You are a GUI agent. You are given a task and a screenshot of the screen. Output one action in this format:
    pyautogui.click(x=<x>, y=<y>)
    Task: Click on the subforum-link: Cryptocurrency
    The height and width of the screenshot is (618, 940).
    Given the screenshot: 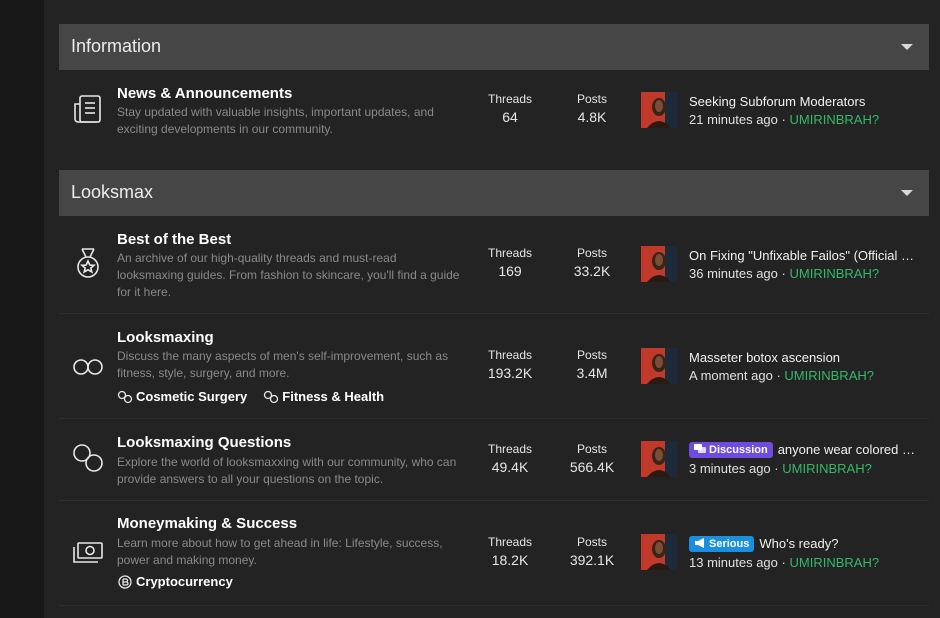 What is the action you would take?
    pyautogui.click(x=175, y=581)
    